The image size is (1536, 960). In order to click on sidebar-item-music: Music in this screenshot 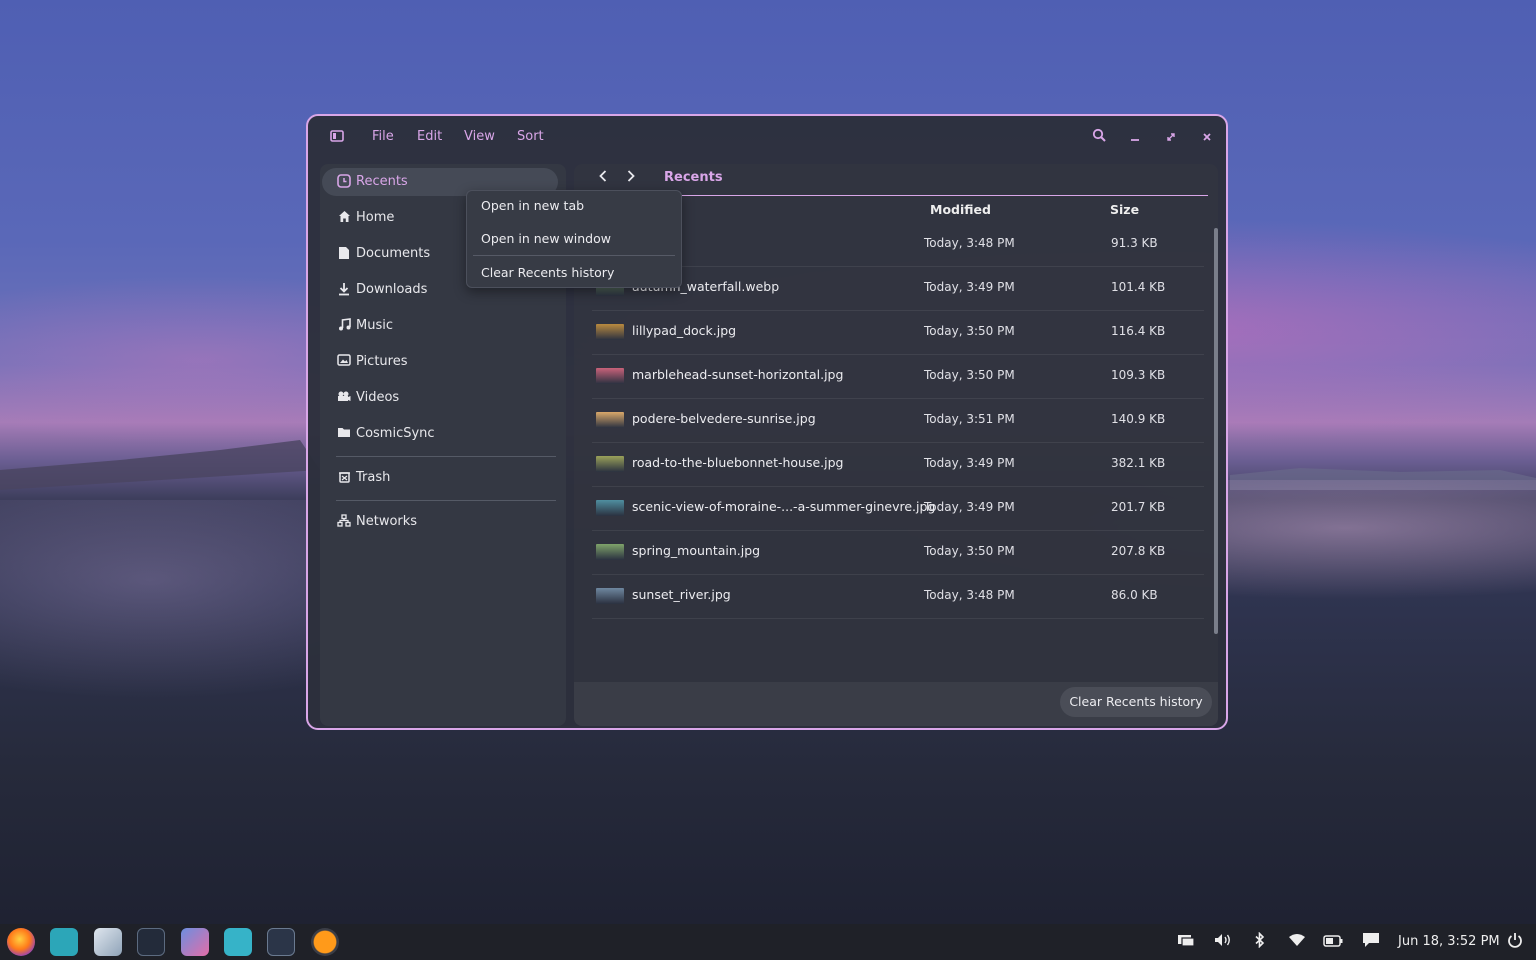, I will do `click(440, 326)`.